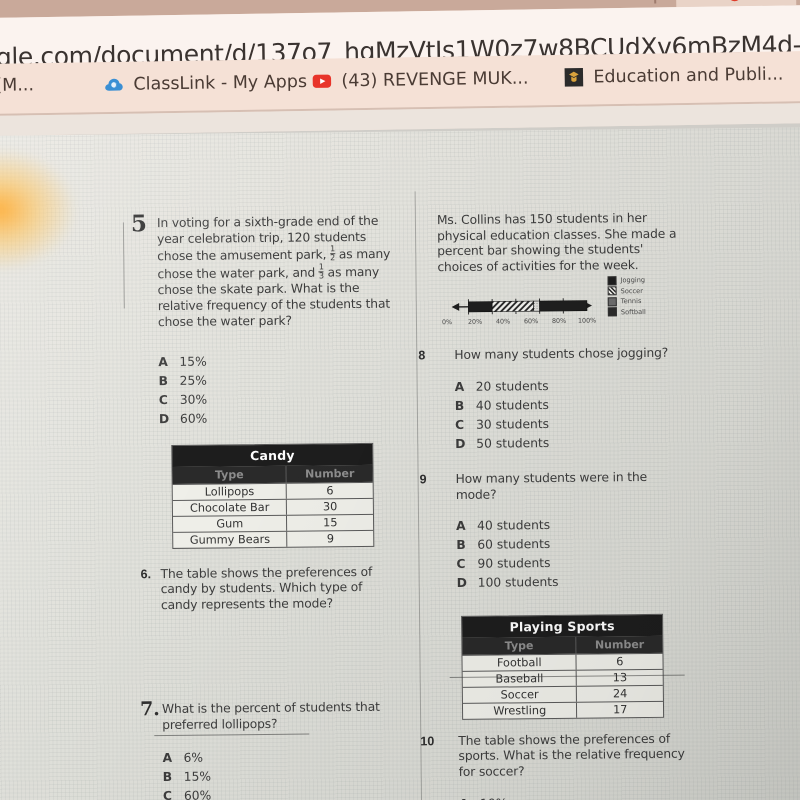 Image resolution: width=800 pixels, height=800 pixels. Describe the element at coordinates (520, 678) in the screenshot. I see `cell-type: Baseball` at that location.